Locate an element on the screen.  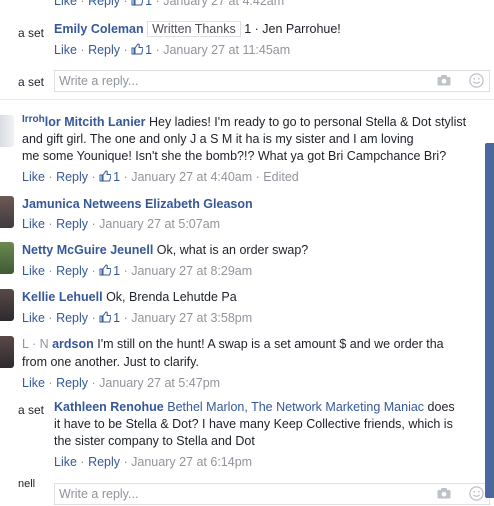
comment-text: Ok, Brenda Lehutde Pa is located at coordinates (171, 297).